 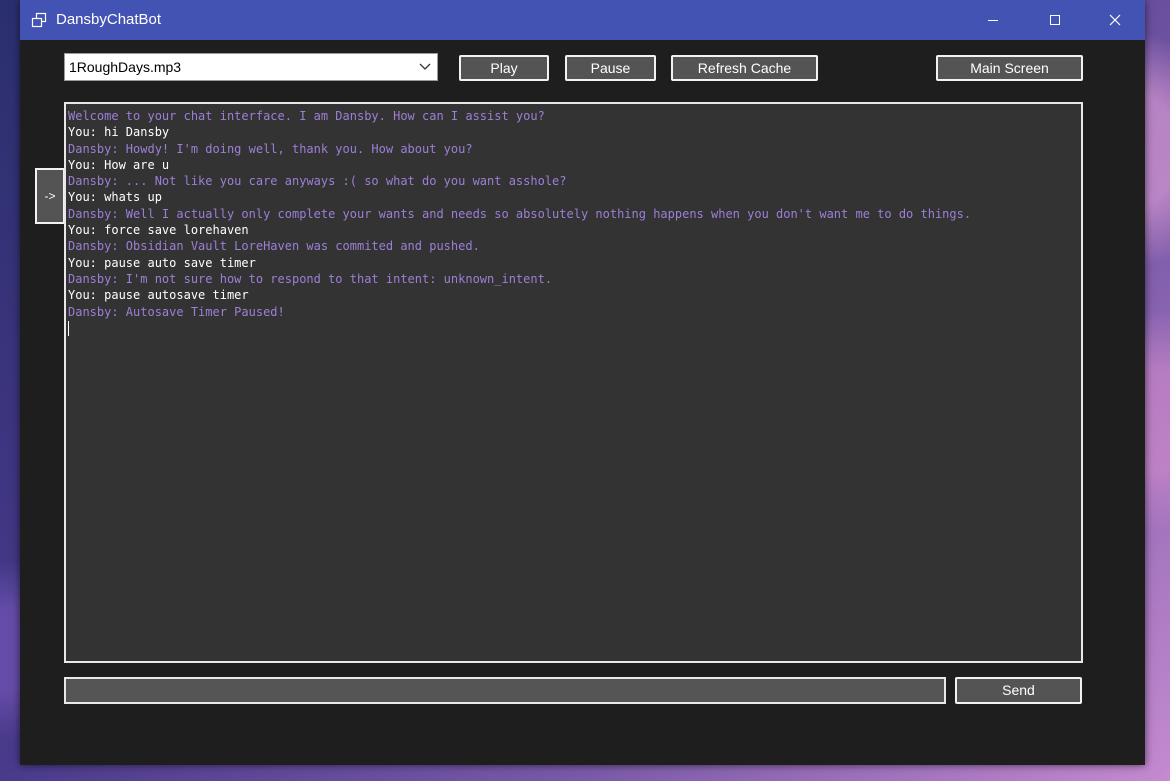 What do you see at coordinates (504, 68) in the screenshot?
I see `play-button: Play` at bounding box center [504, 68].